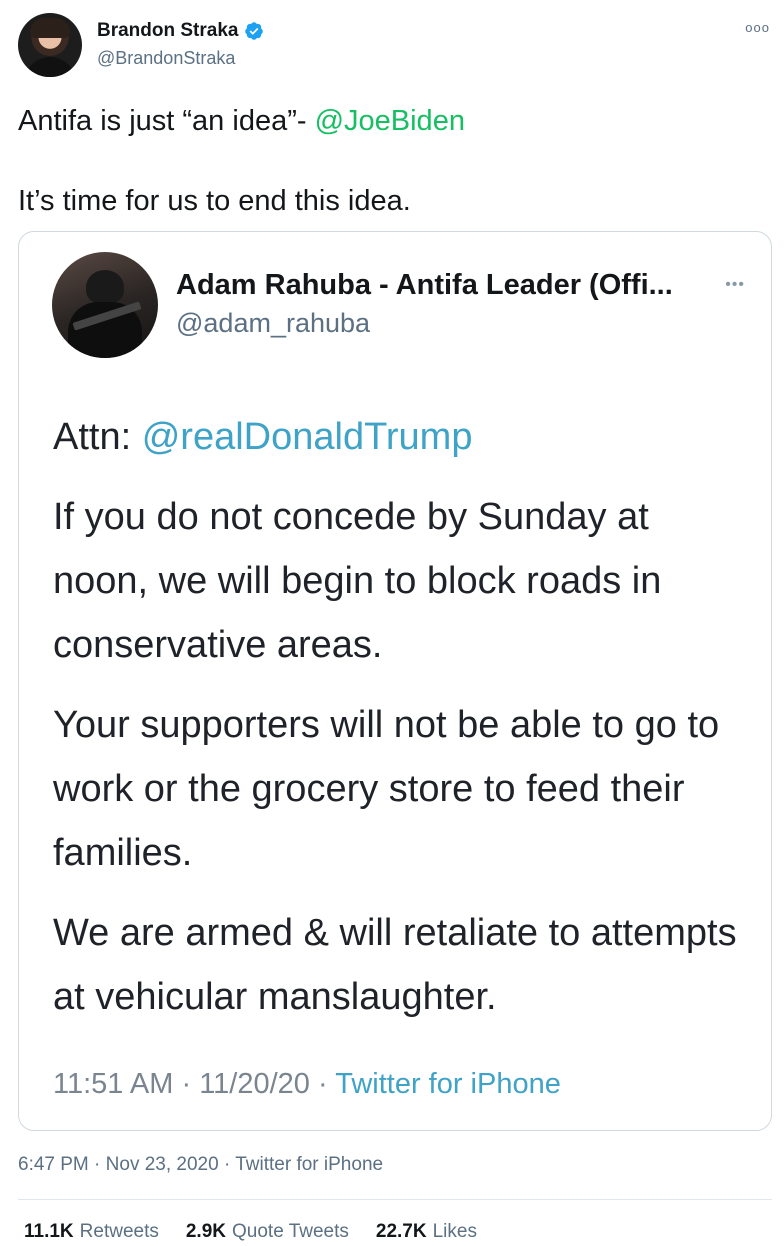 The width and height of the screenshot is (784, 1246). Describe the element at coordinates (113, 1084) in the screenshot. I see `quoted-time: 11:51 AM` at that location.